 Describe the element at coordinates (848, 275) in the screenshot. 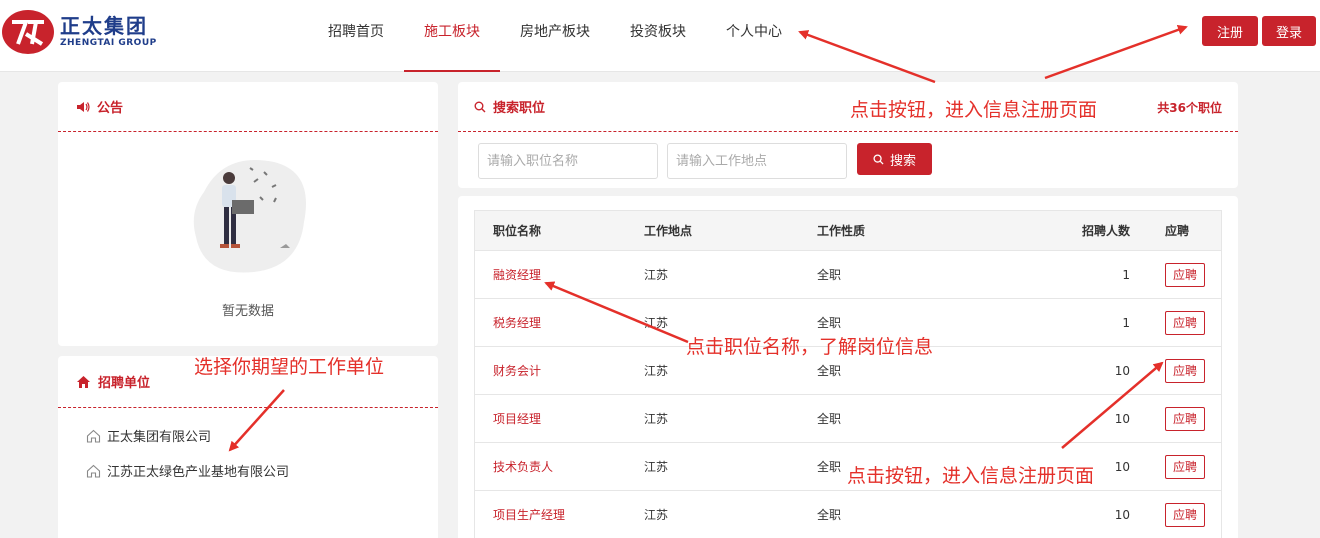

I see `table-row: 融资经理 江苏 全职 1 应聘` at that location.